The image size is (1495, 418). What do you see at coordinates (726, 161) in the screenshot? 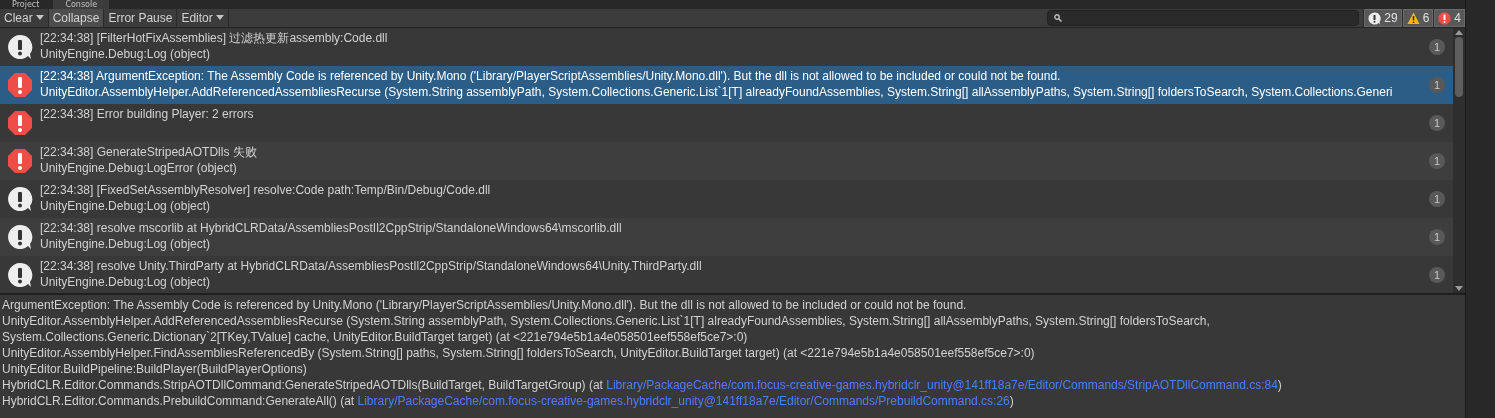
I see `log-entry: [22:34:38] GenerateStripedAOTDlls 失败 UnityEngine.Debug:LogError (object) 1` at bounding box center [726, 161].